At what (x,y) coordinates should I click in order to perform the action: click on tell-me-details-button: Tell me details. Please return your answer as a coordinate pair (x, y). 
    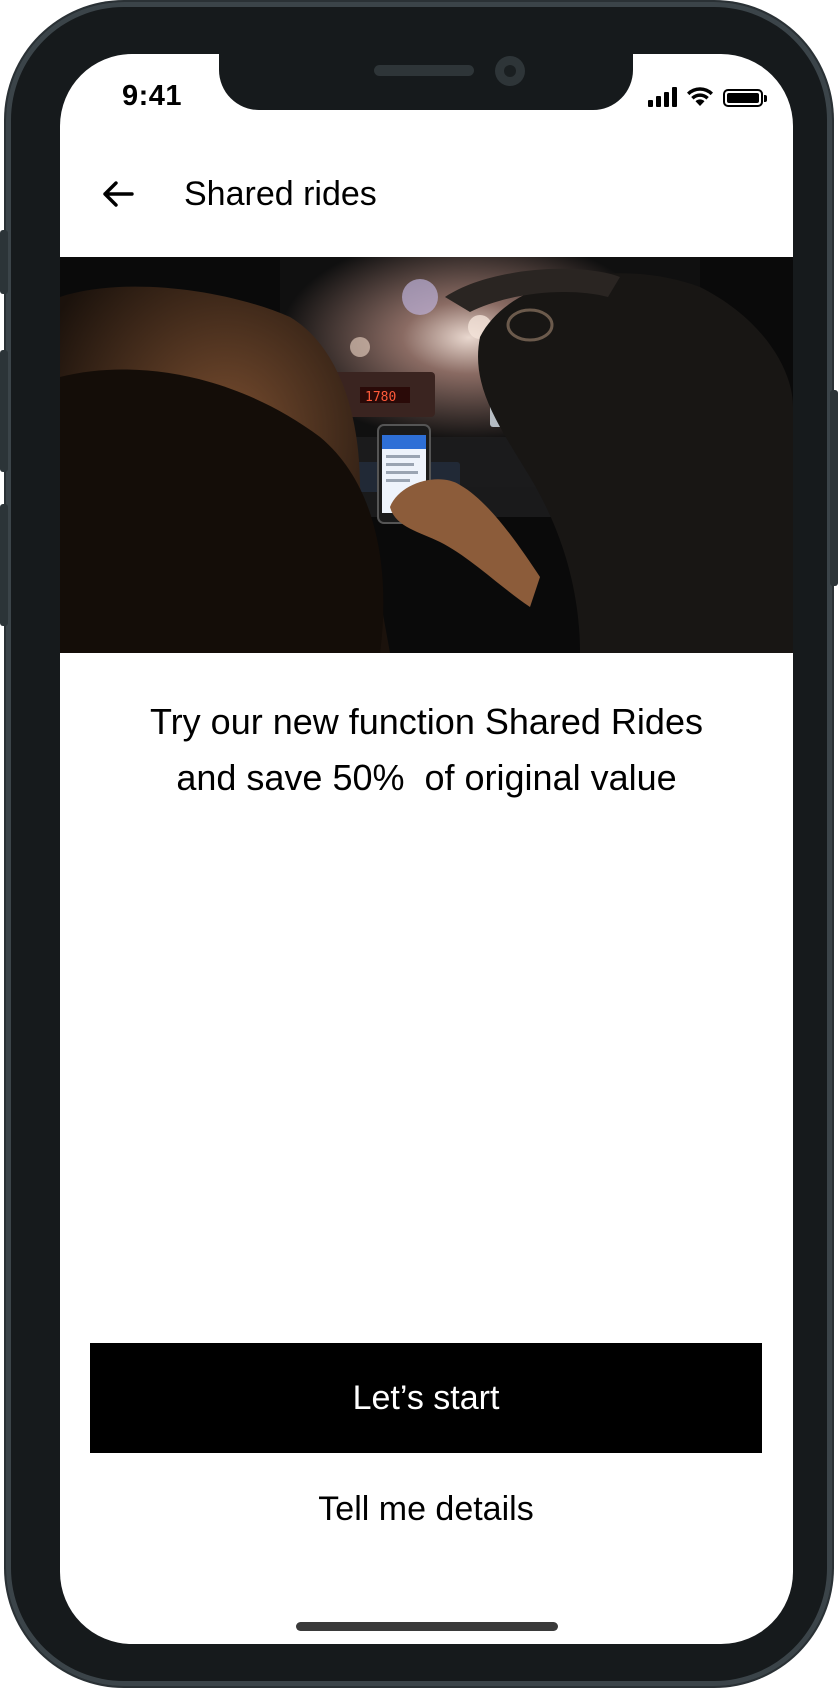
    Looking at the image, I should click on (426, 1509).